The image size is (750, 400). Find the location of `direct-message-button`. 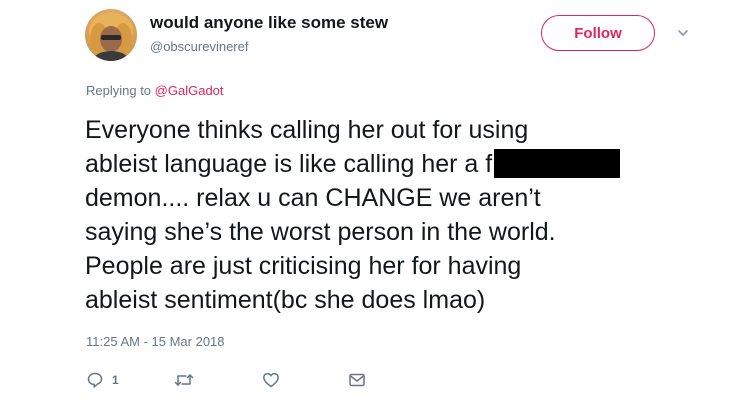

direct-message-button is located at coordinates (357, 380).